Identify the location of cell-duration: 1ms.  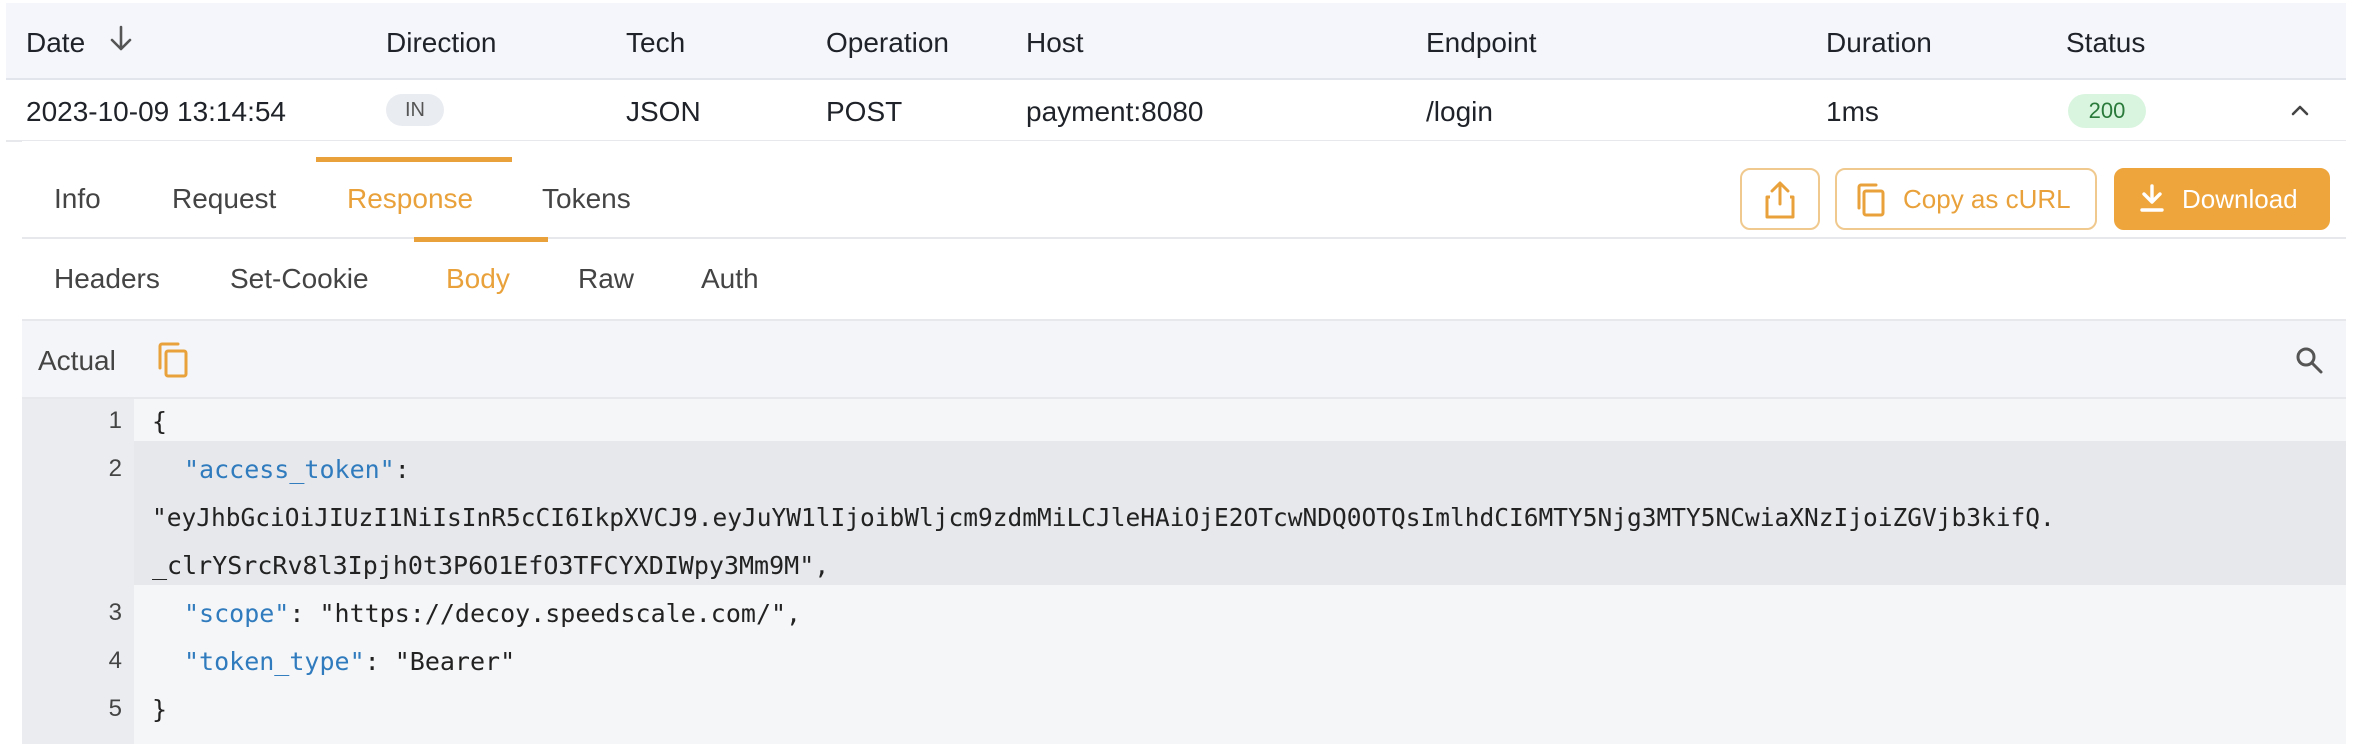
(1852, 111).